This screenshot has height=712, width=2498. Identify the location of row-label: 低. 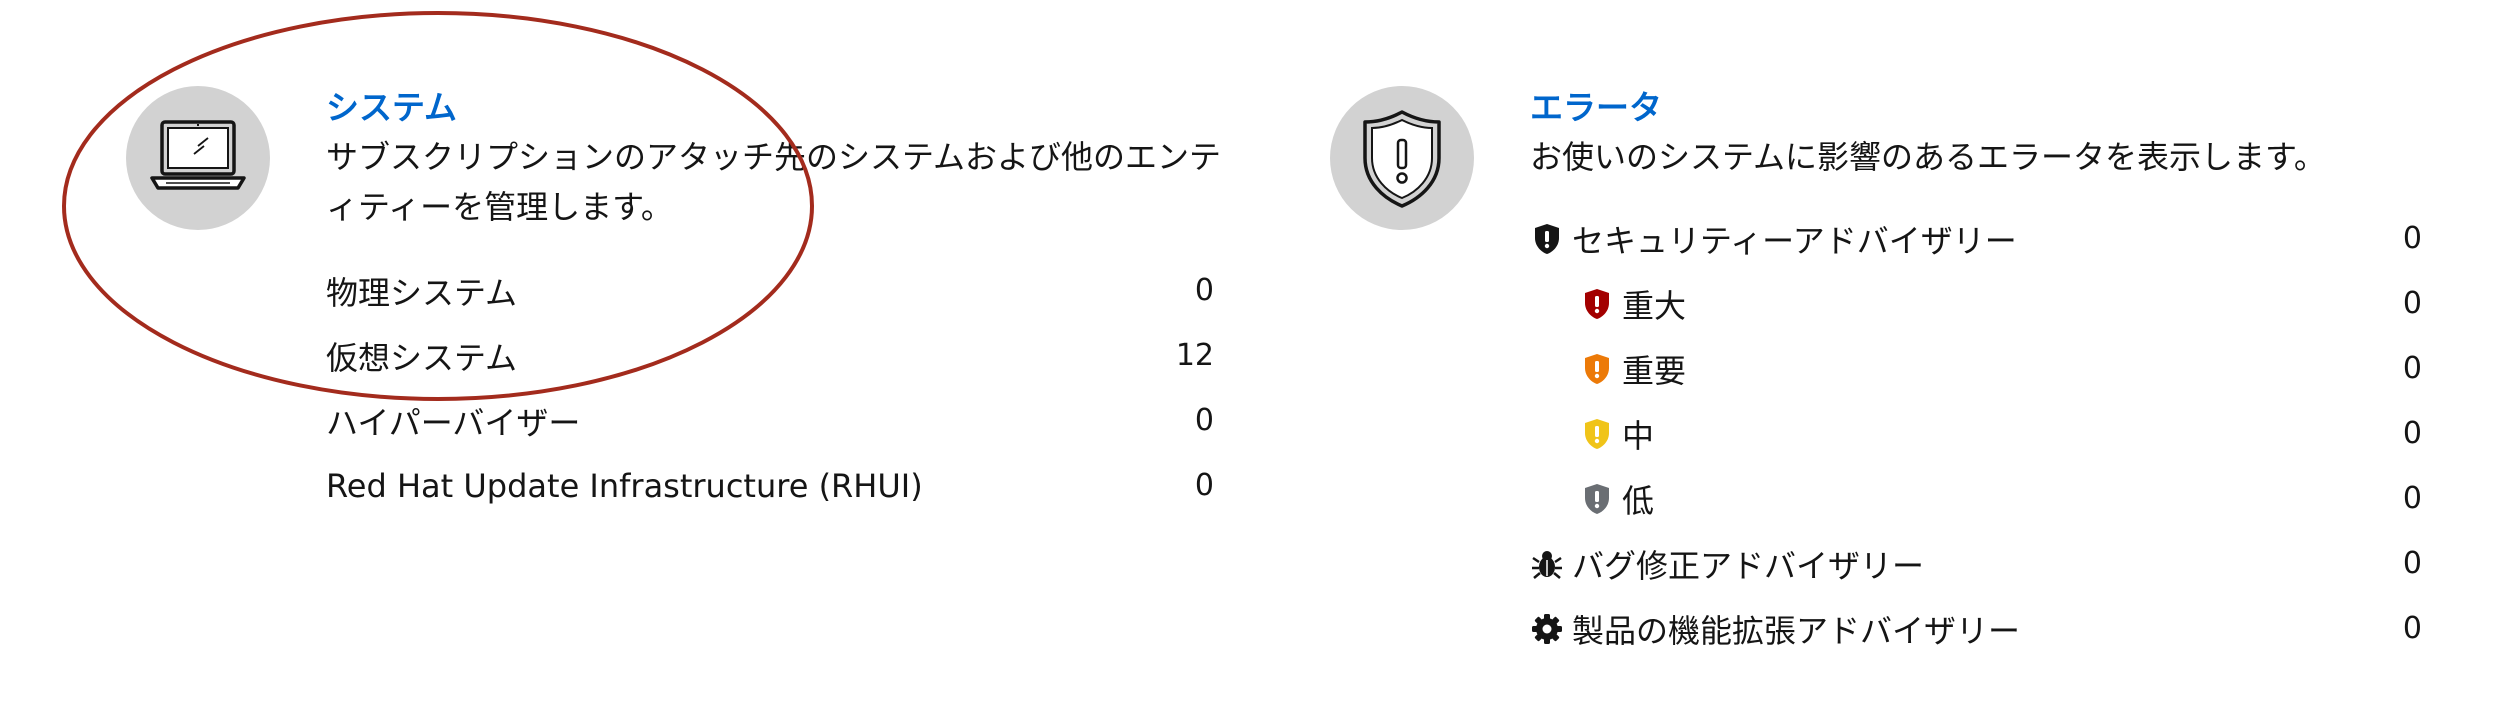
(1638, 500).